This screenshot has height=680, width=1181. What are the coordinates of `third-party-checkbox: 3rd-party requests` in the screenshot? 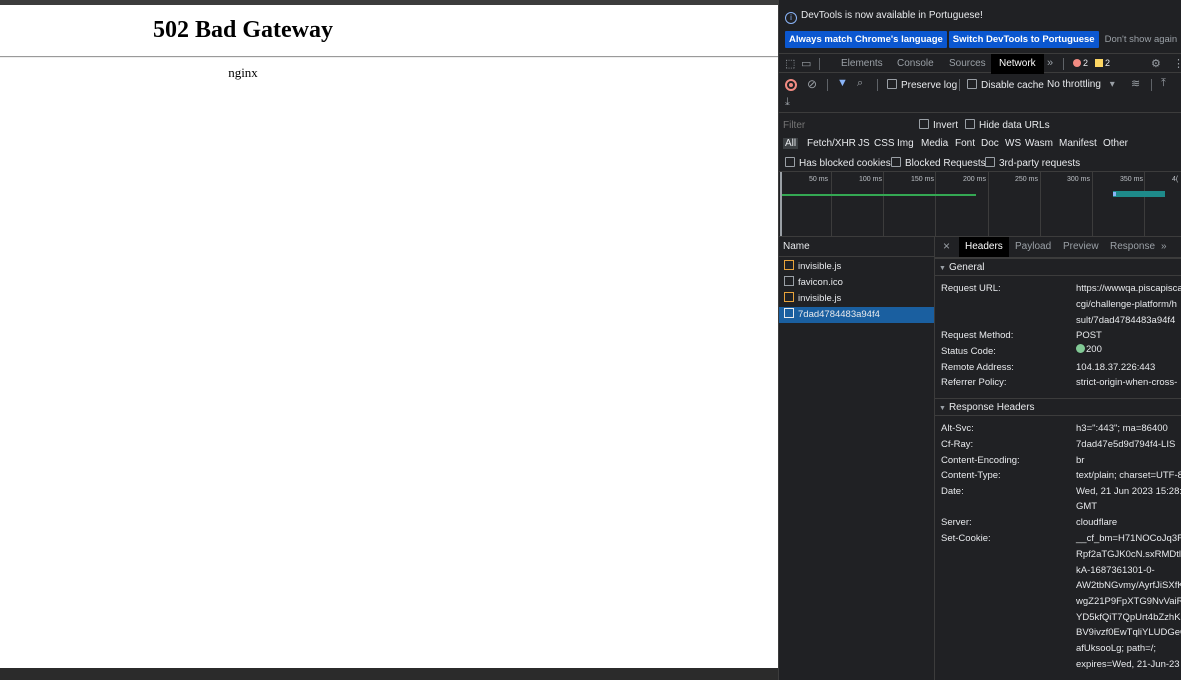 It's located at (1032, 163).